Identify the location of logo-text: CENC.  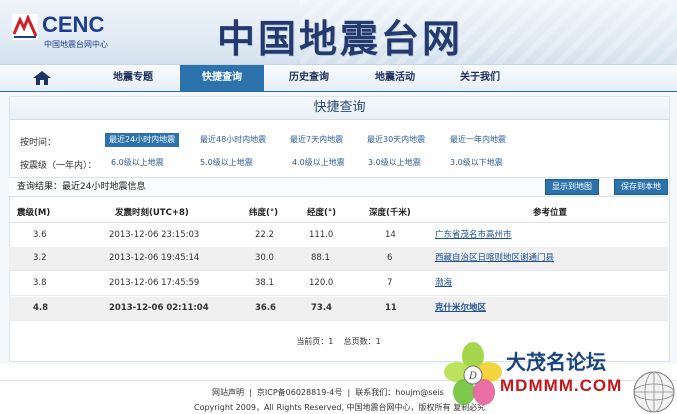
(73, 25).